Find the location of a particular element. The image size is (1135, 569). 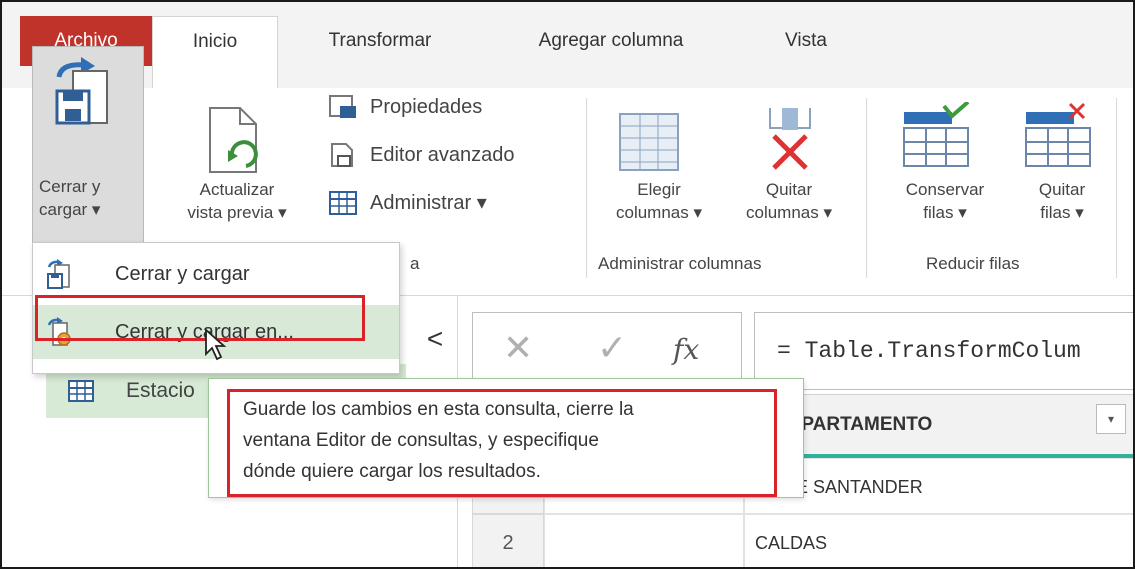

advanced-editor-icon is located at coordinates (342, 155).